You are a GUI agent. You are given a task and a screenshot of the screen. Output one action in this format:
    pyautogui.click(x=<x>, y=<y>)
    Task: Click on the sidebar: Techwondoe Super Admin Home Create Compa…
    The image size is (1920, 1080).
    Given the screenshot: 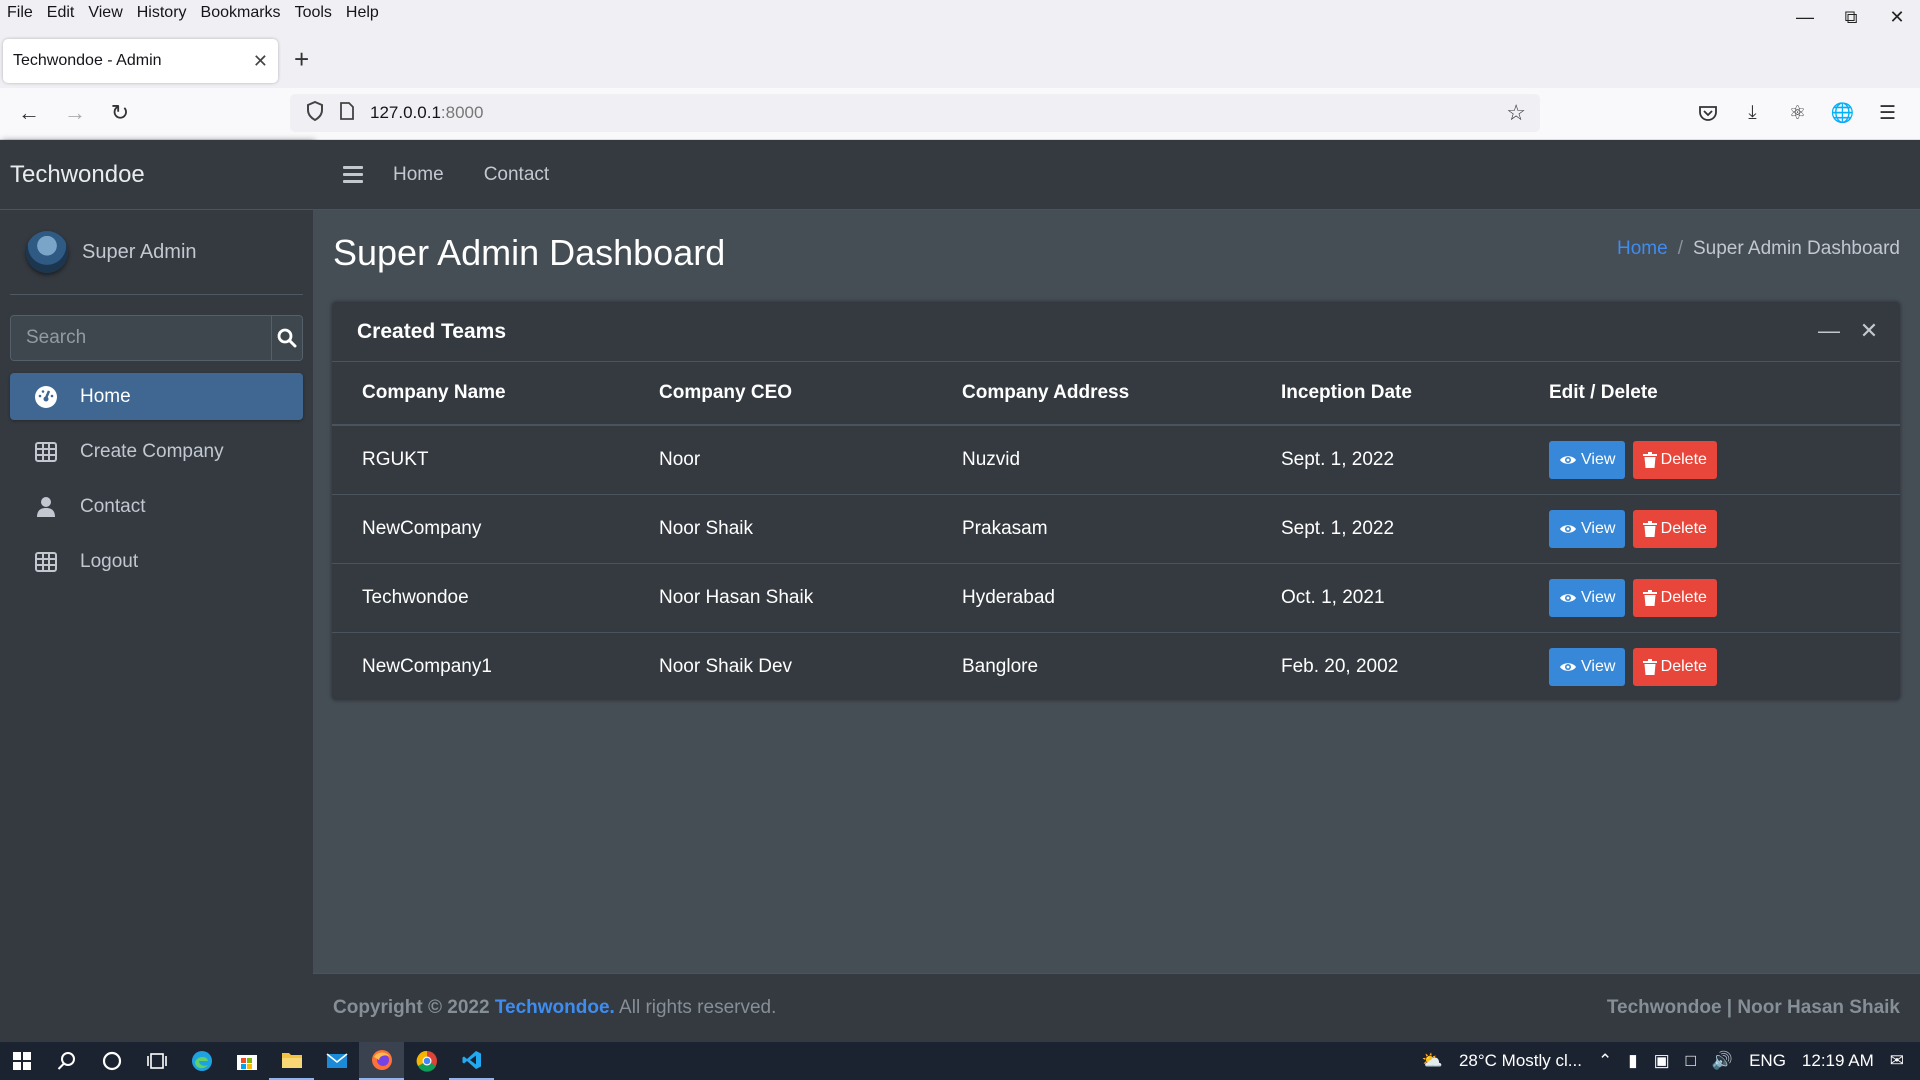 What is the action you would take?
    pyautogui.click(x=156, y=591)
    